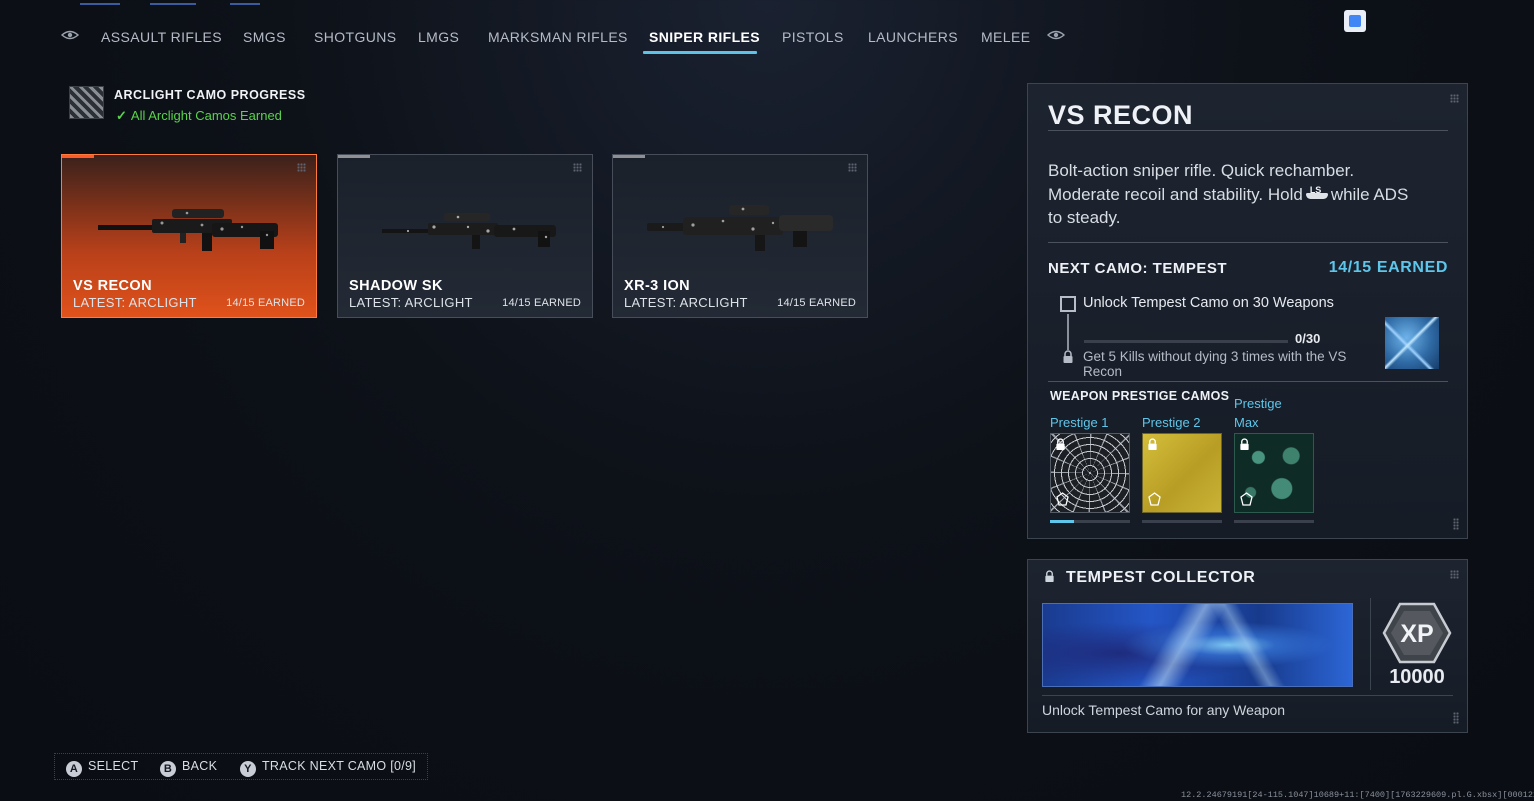 The image size is (1534, 801). I want to click on lb-bumper-icon, so click(70, 35).